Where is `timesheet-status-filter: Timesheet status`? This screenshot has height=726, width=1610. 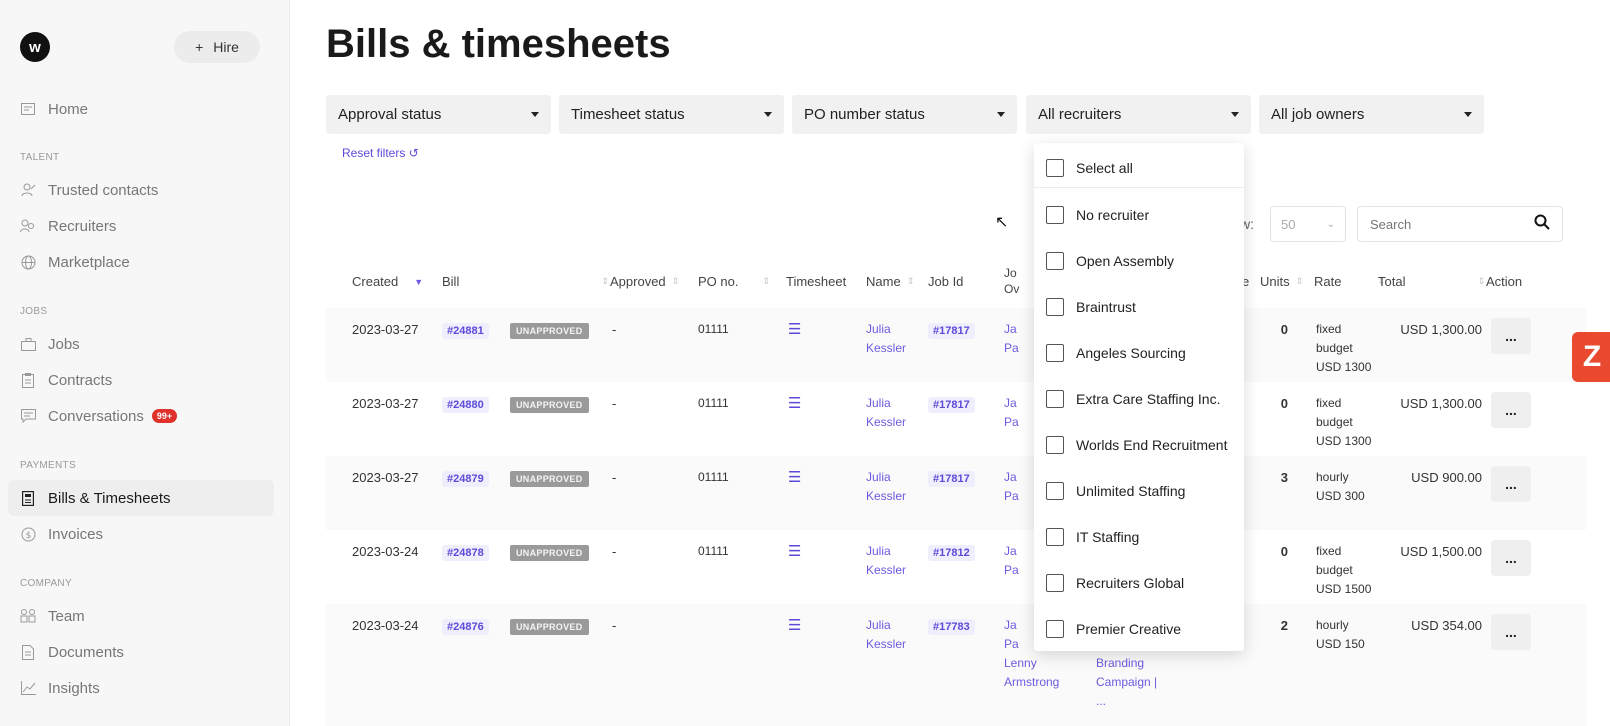 timesheet-status-filter: Timesheet status is located at coordinates (671, 114).